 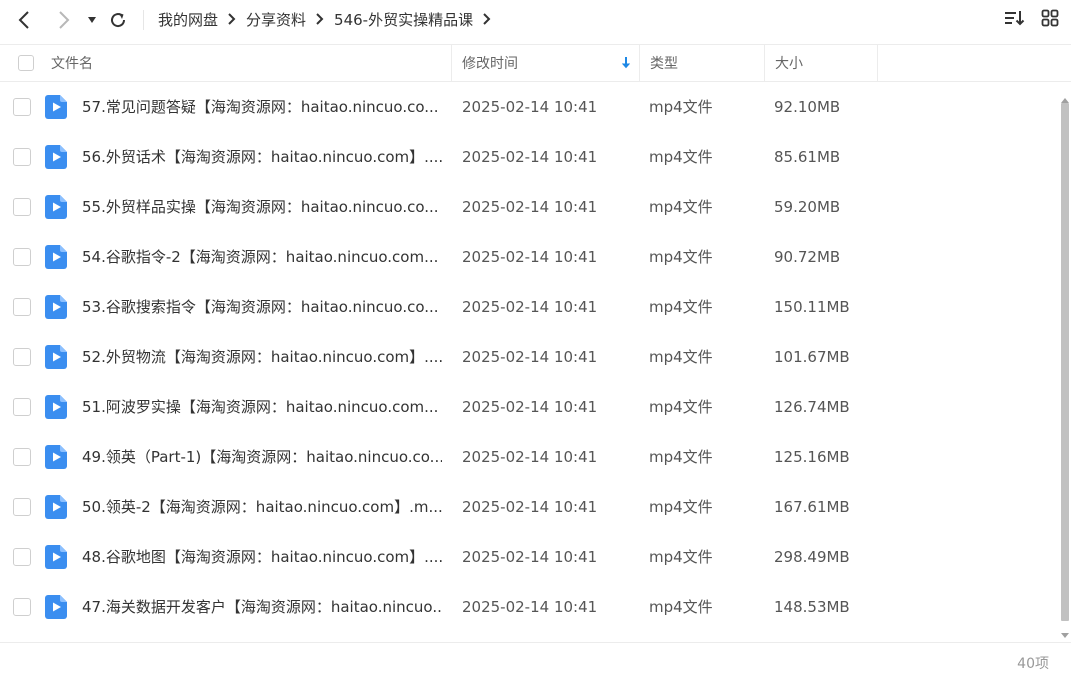 What do you see at coordinates (1065, 362) in the screenshot?
I see `scrollbar-thumb` at bounding box center [1065, 362].